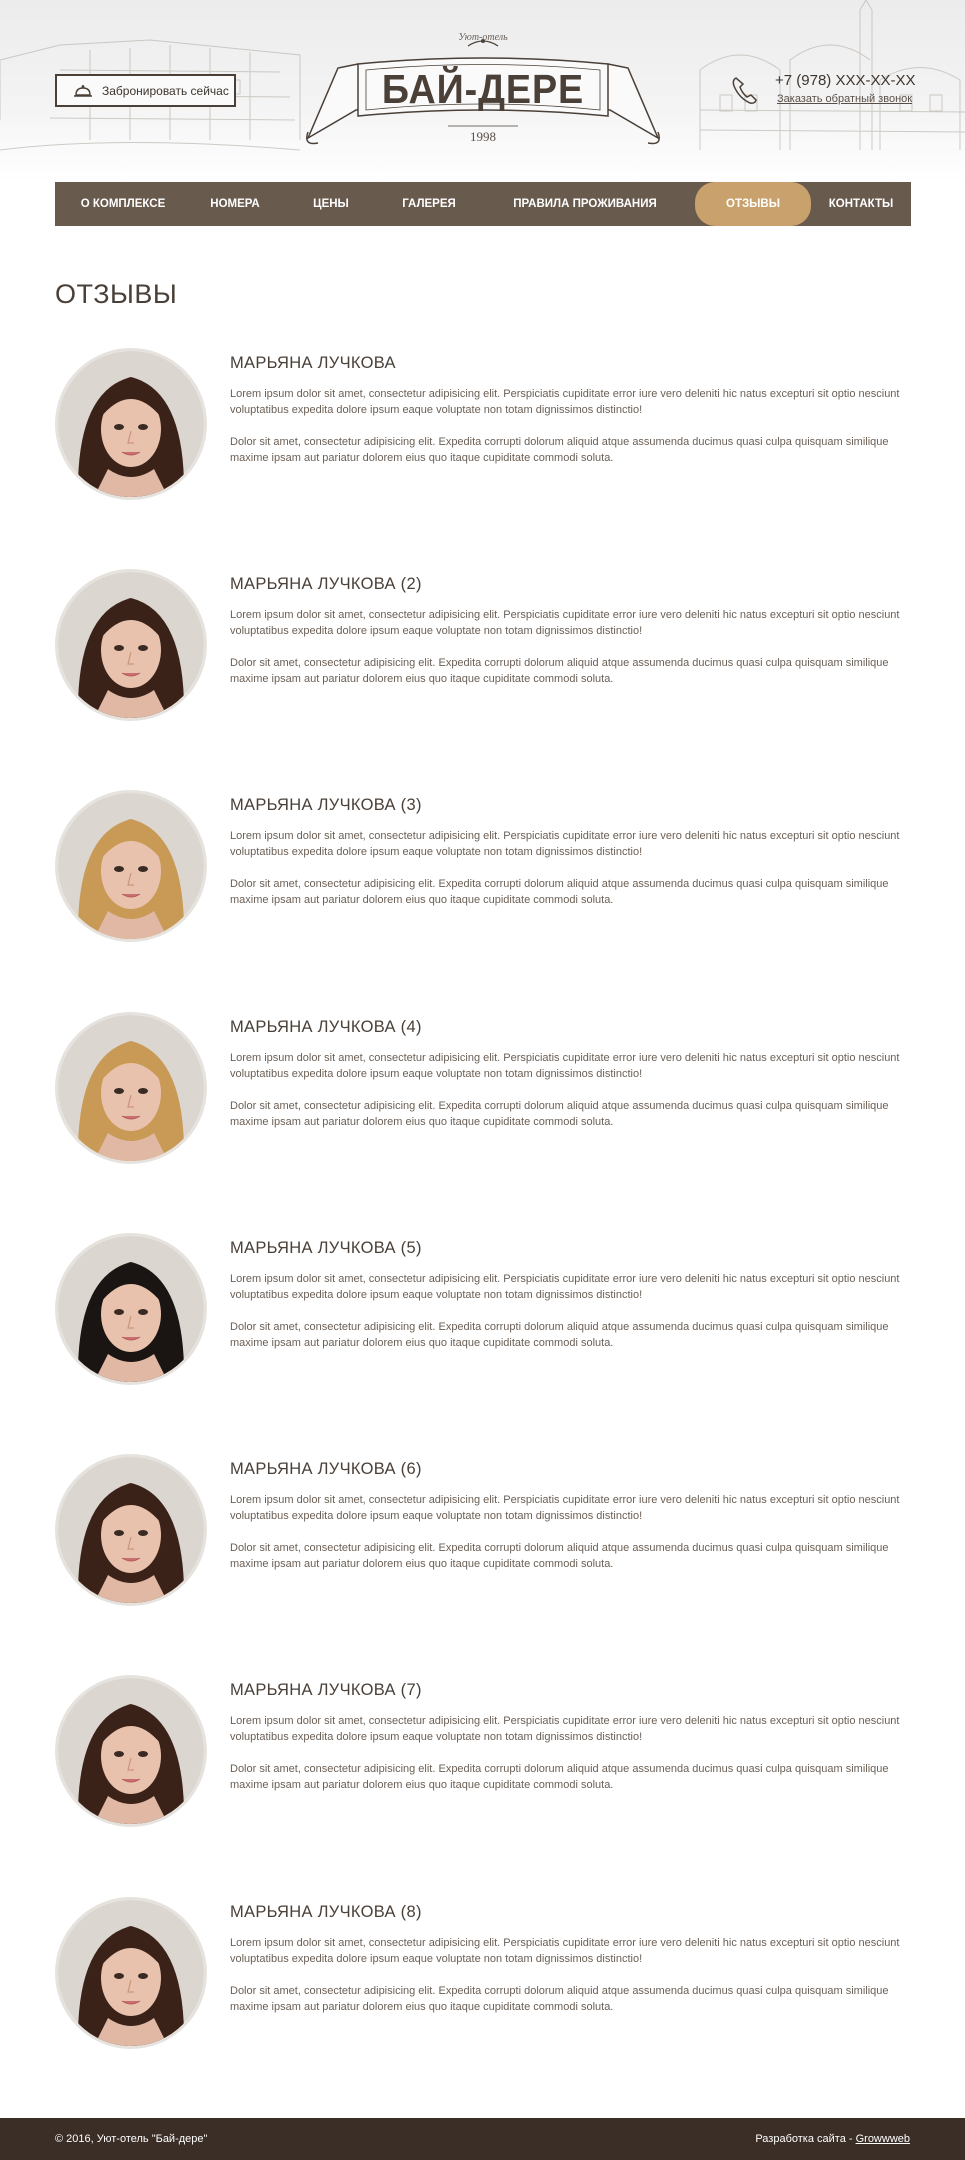 Image resolution: width=965 pixels, height=2160 pixels. Describe the element at coordinates (326, 805) in the screenshot. I see `reviewer-name: МАРЬЯНА ЛУЧКОВА (3)` at that location.